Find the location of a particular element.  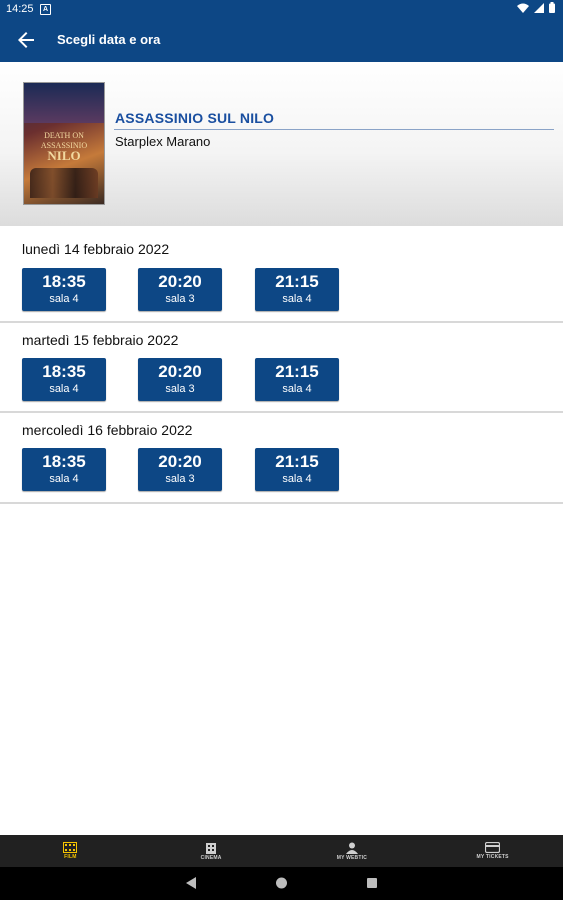

nav-item-my-tickets: MY TICKETS is located at coordinates (492, 851).